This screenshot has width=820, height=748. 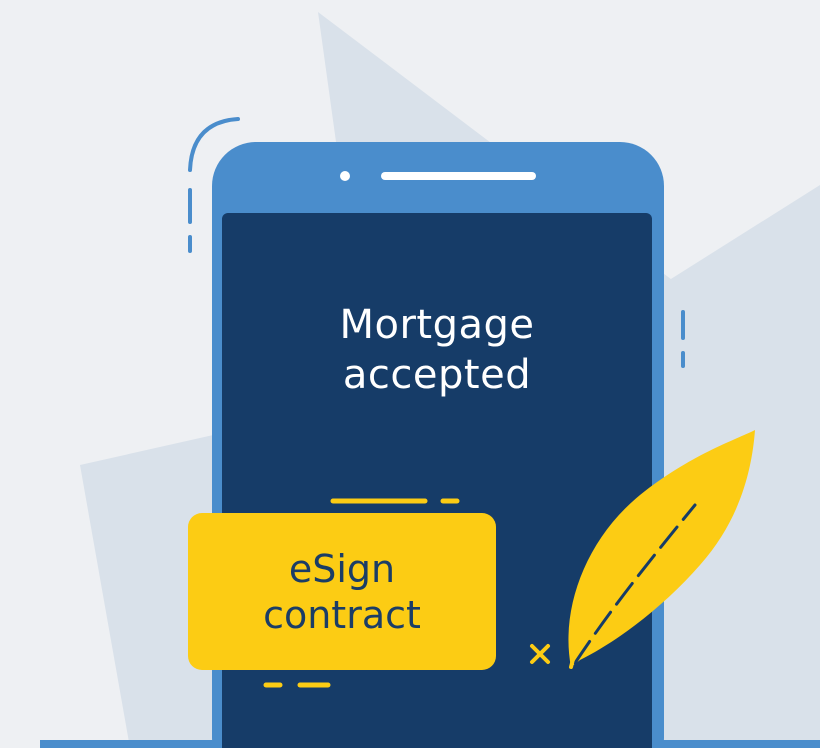 I want to click on esign-label-line-2: contract, so click(x=342, y=614).